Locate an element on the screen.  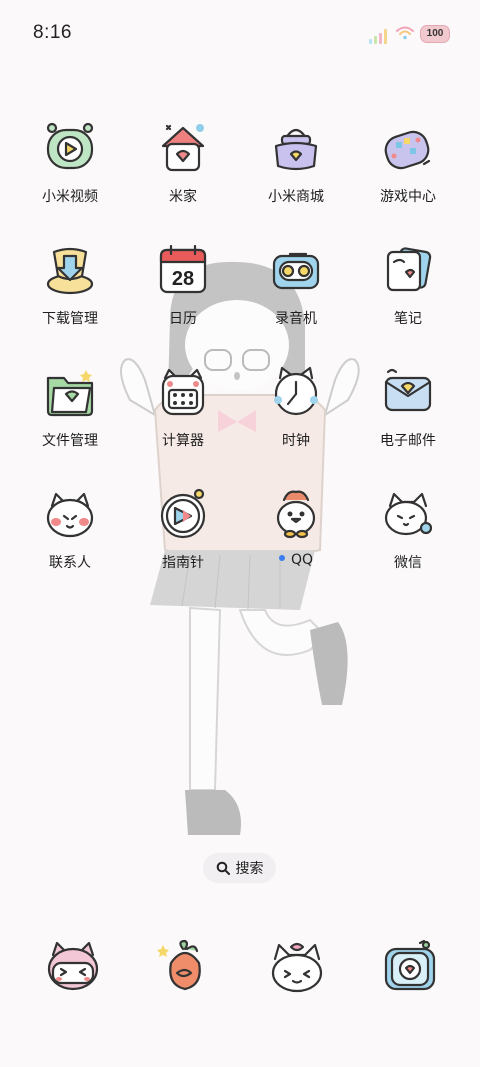
dock-camera is located at coordinates (410, 967).